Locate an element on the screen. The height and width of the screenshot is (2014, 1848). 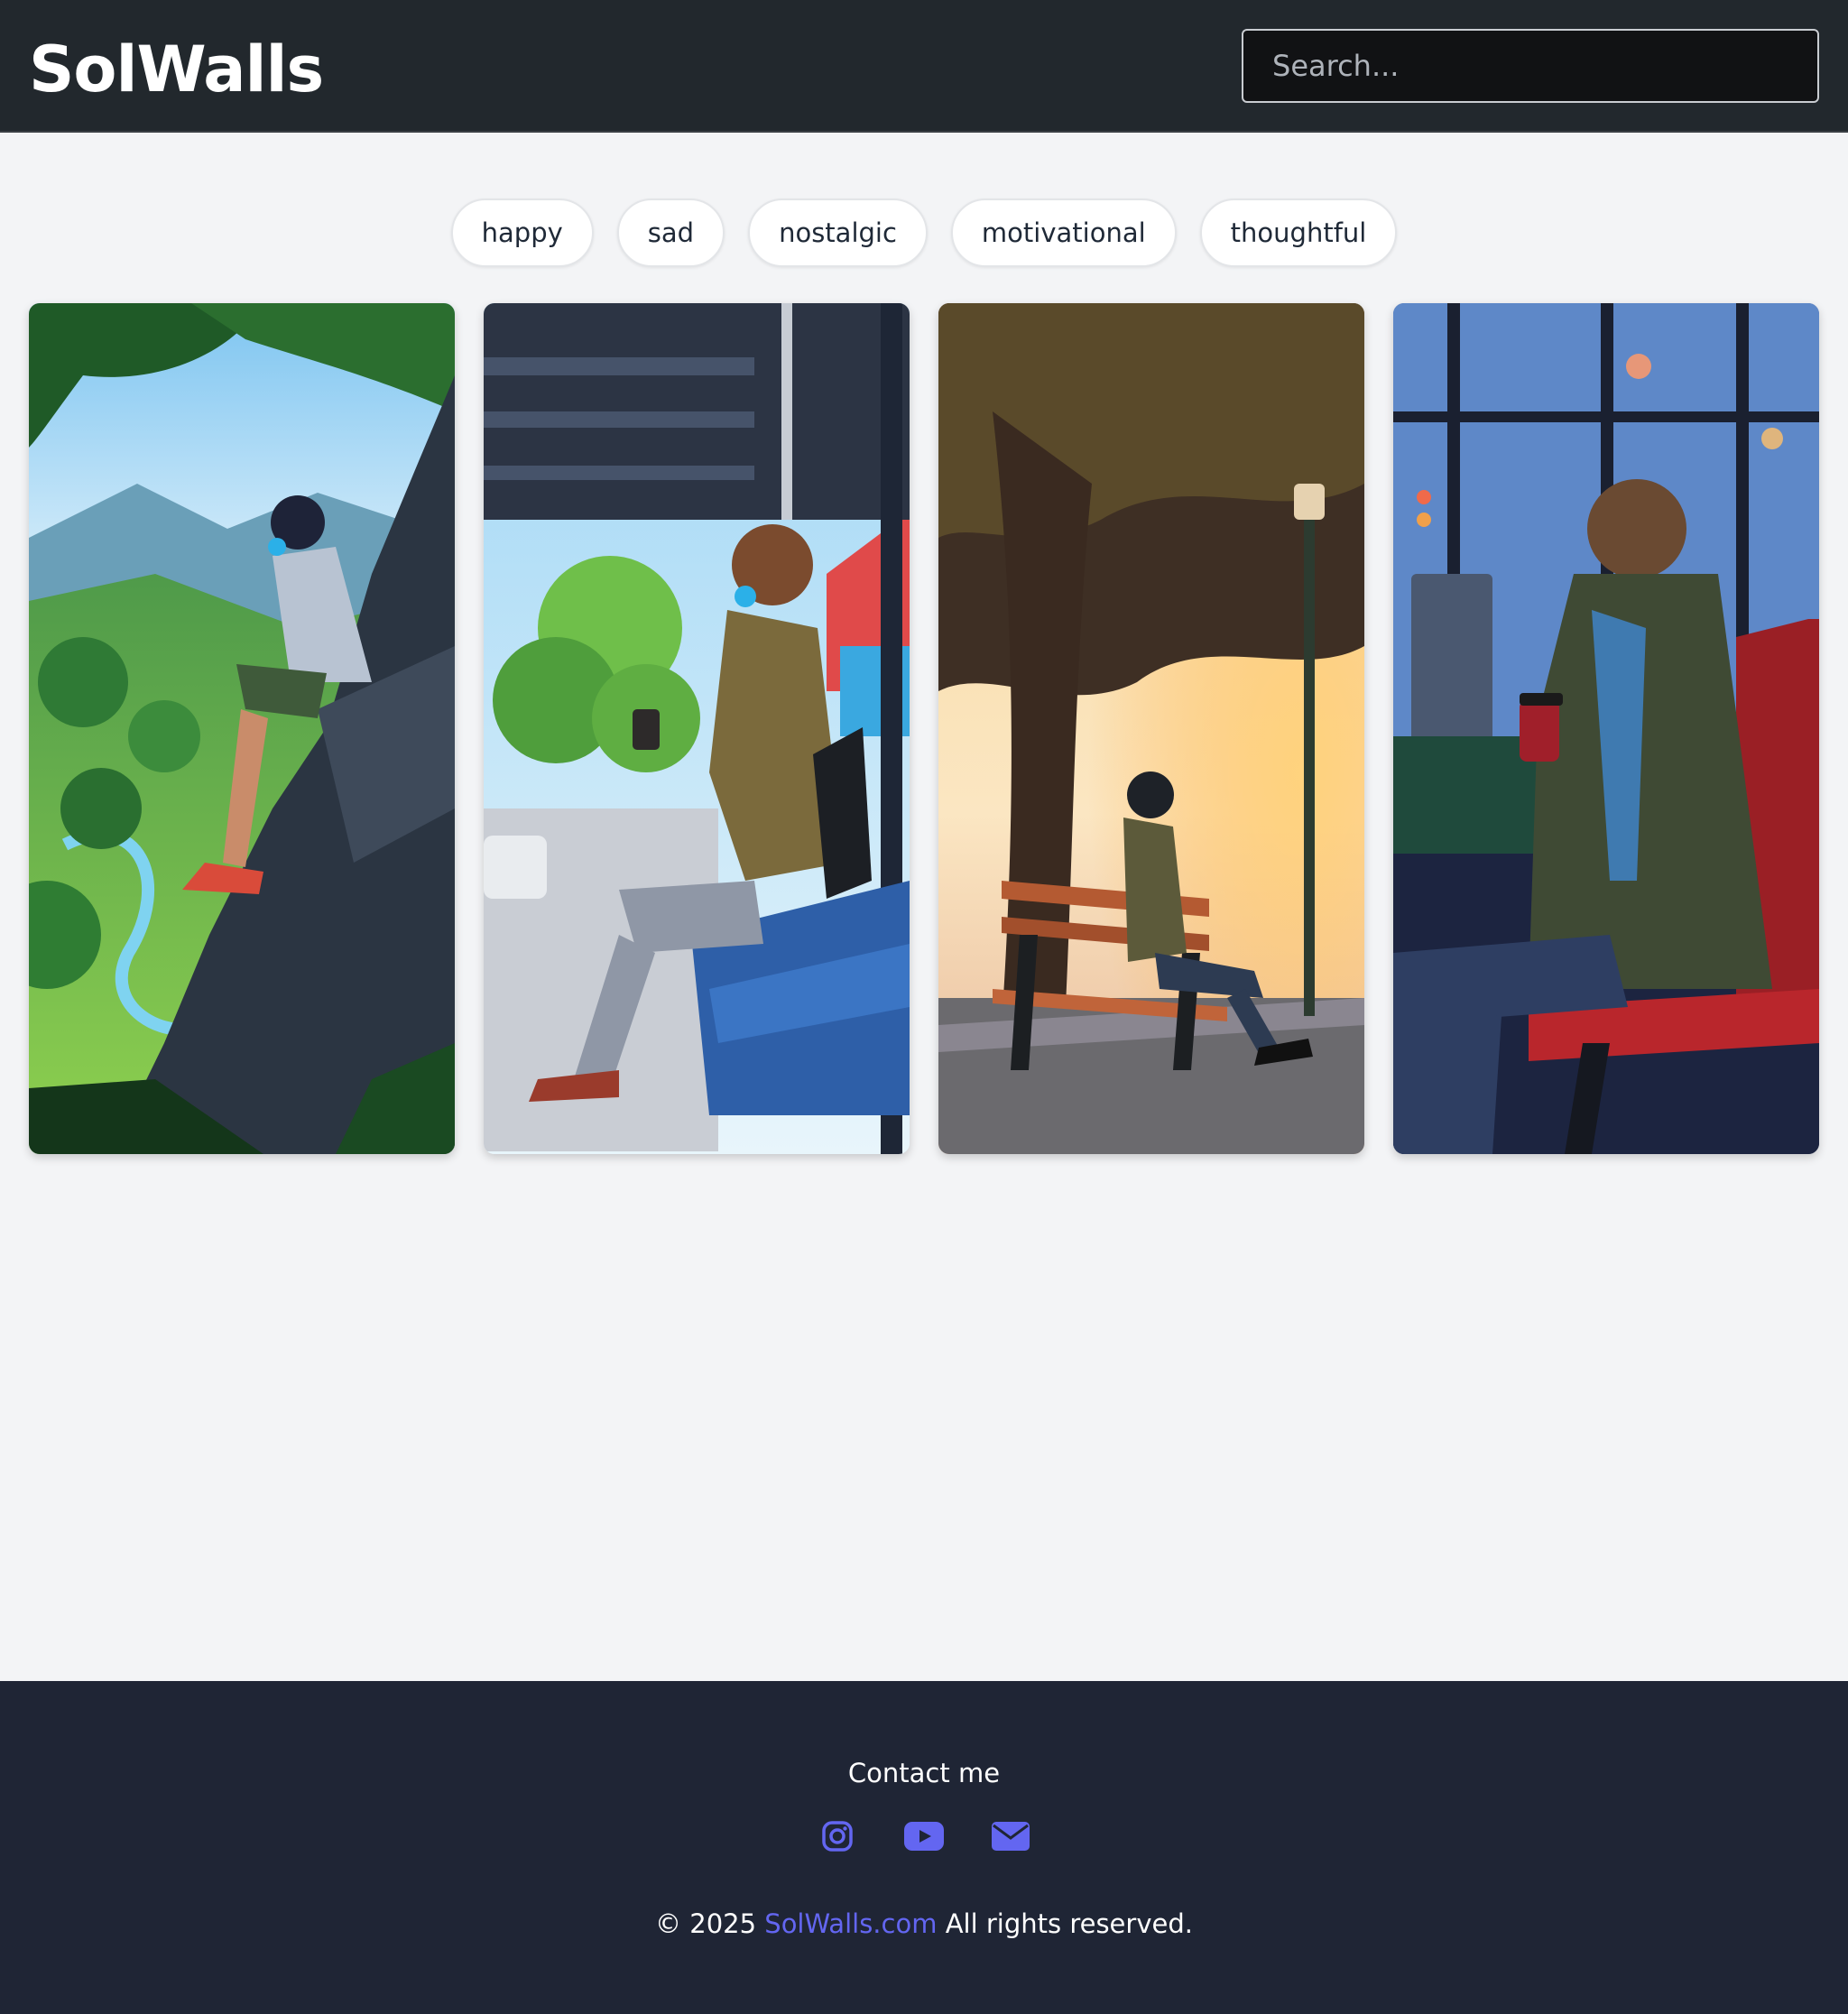
search-input is located at coordinates (1530, 66).